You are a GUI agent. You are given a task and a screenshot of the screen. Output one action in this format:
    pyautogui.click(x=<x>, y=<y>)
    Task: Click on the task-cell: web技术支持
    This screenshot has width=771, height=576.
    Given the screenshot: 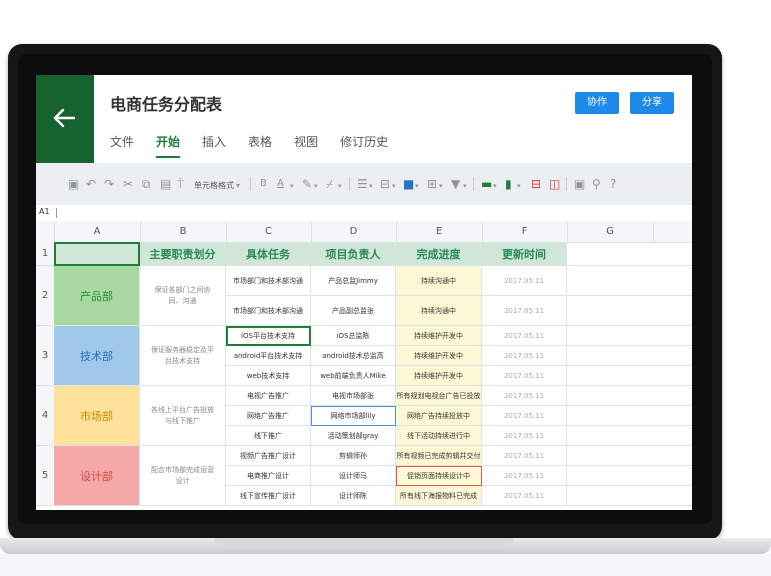 What is the action you would take?
    pyautogui.click(x=268, y=376)
    